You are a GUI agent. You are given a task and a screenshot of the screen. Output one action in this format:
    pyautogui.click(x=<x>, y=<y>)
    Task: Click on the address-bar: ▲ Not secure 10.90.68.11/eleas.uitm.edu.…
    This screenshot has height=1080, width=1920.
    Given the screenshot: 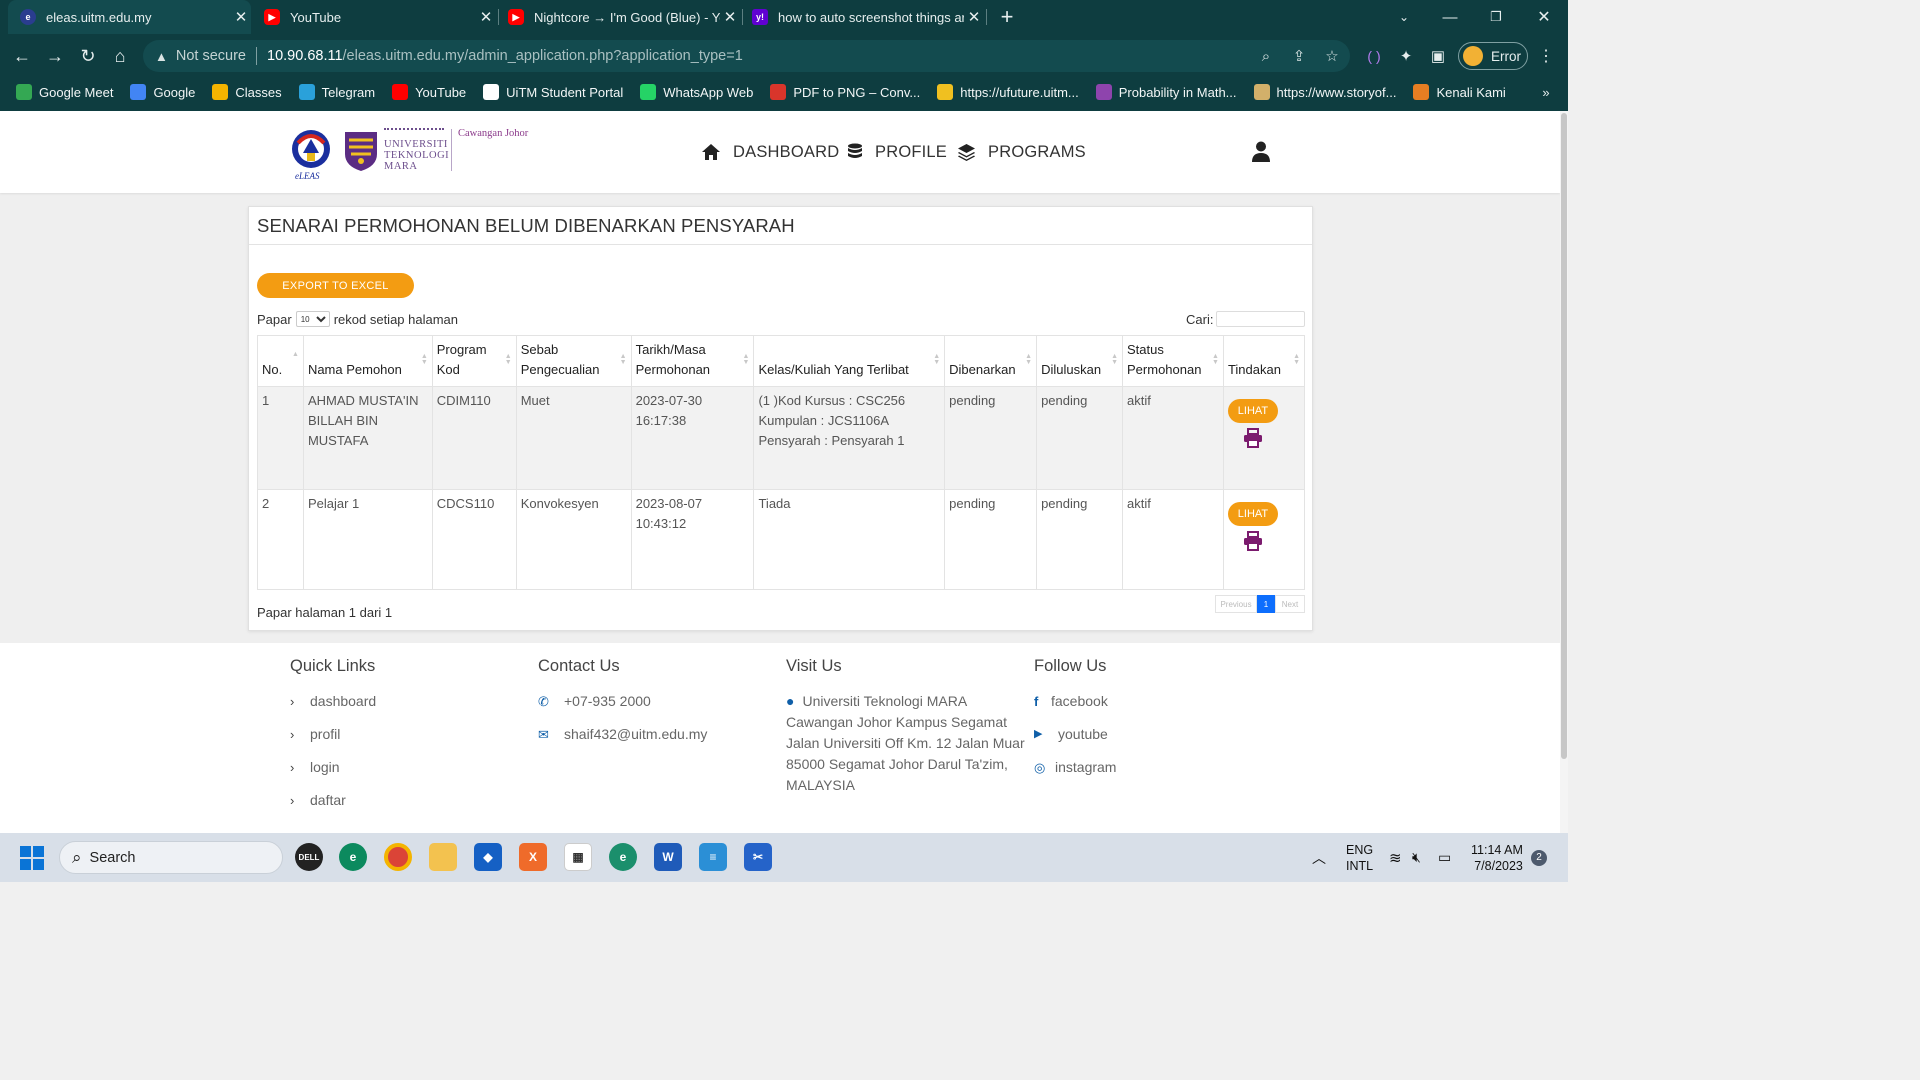 What is the action you would take?
    pyautogui.click(x=746, y=56)
    